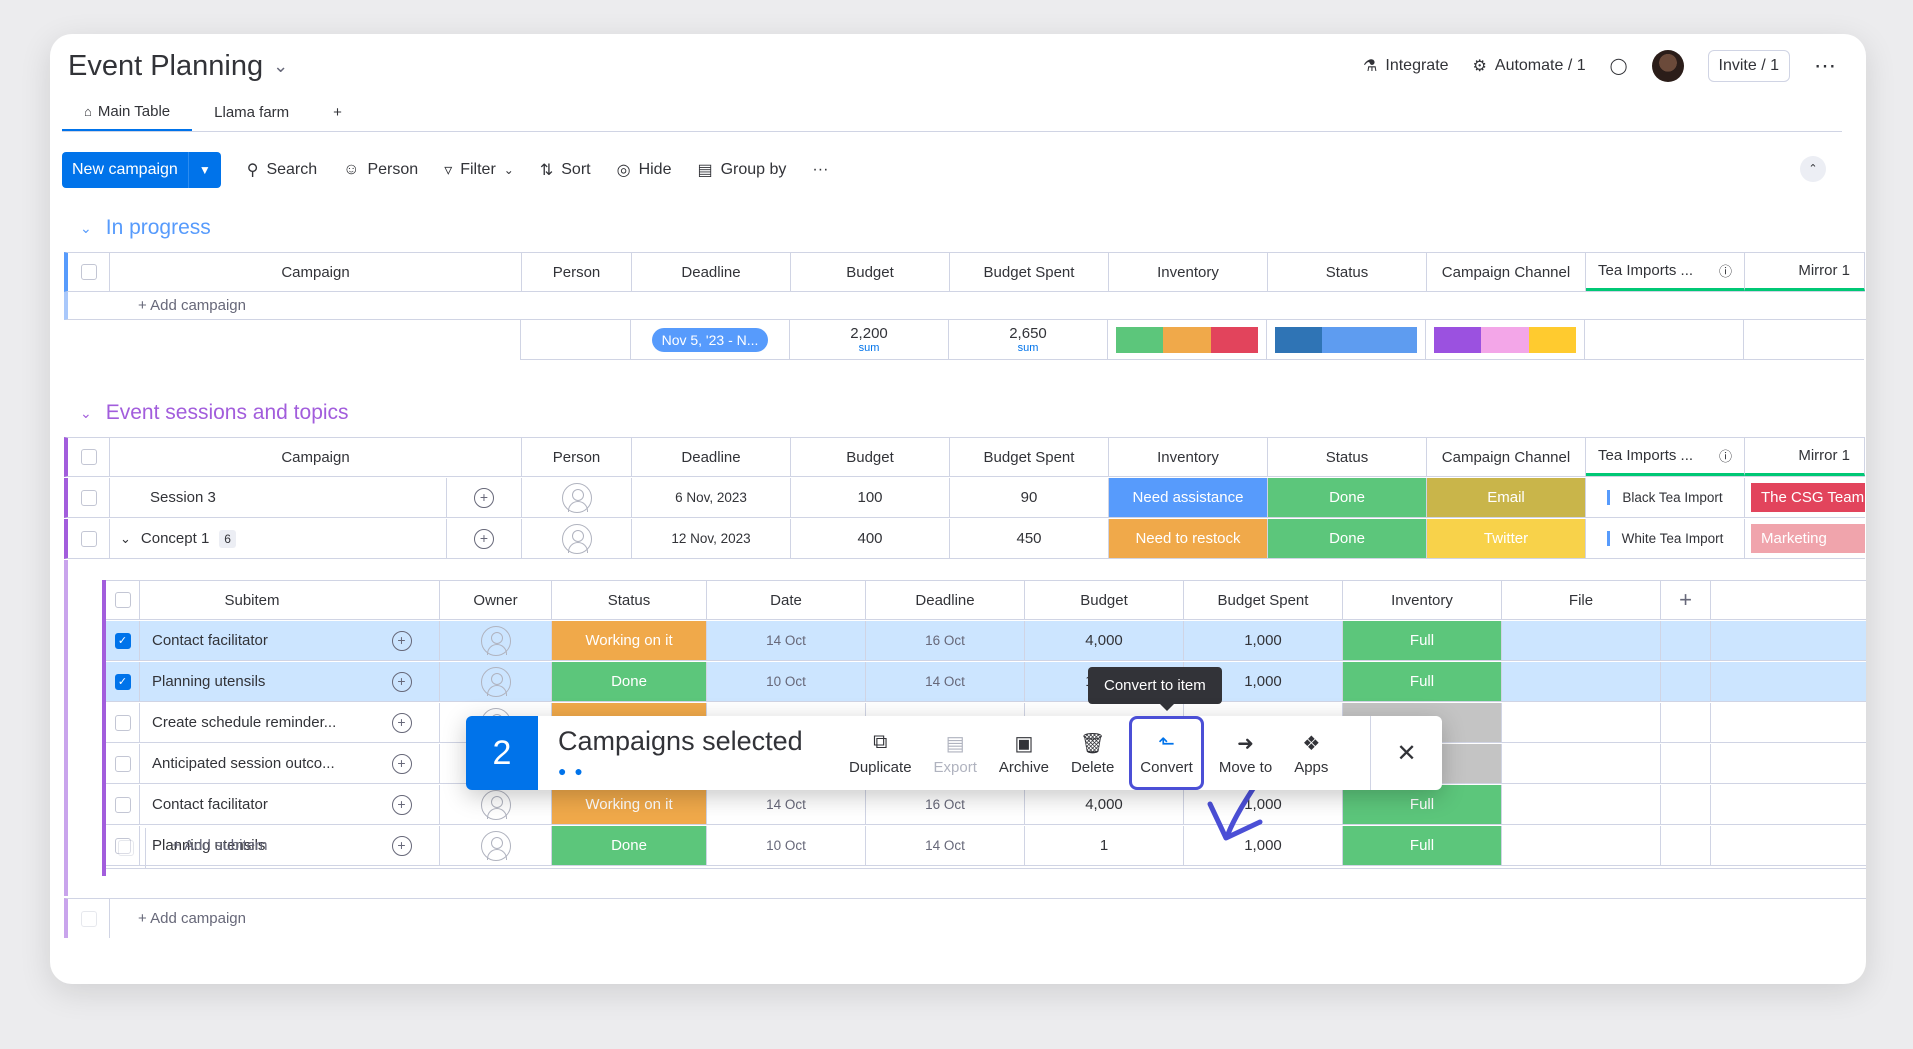 Image resolution: width=1913 pixels, height=1049 pixels. Describe the element at coordinates (278, 497) in the screenshot. I see `item-name: Session 3` at that location.